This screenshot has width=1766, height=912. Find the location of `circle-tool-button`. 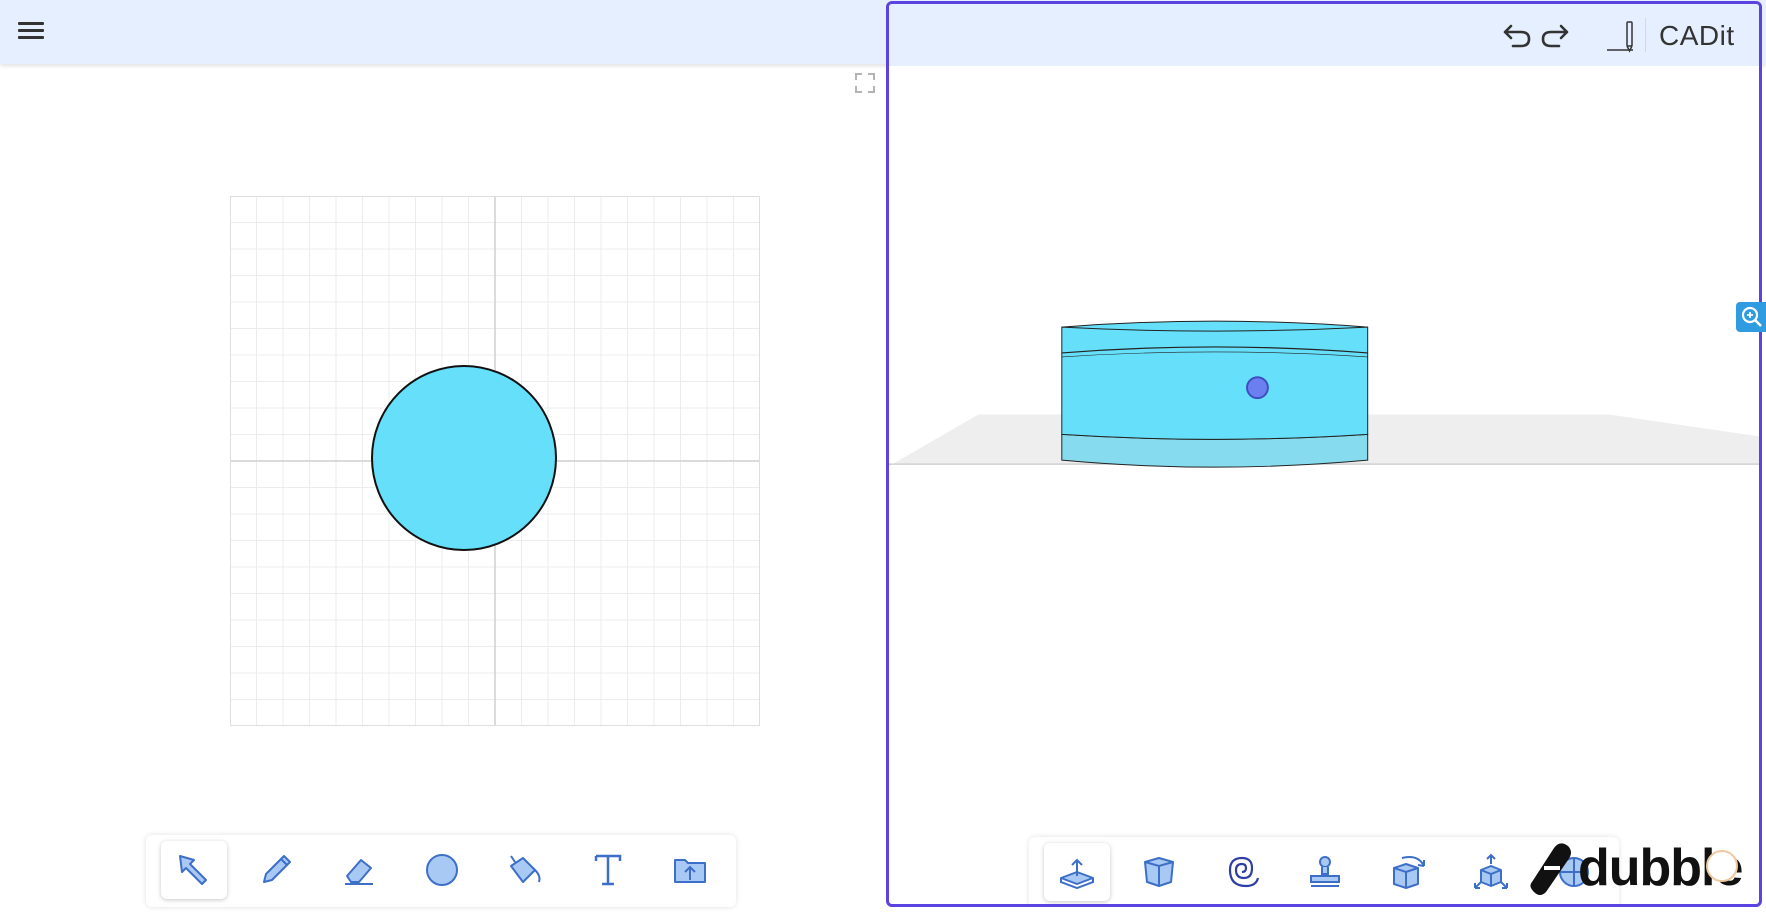

circle-tool-button is located at coordinates (442, 870).